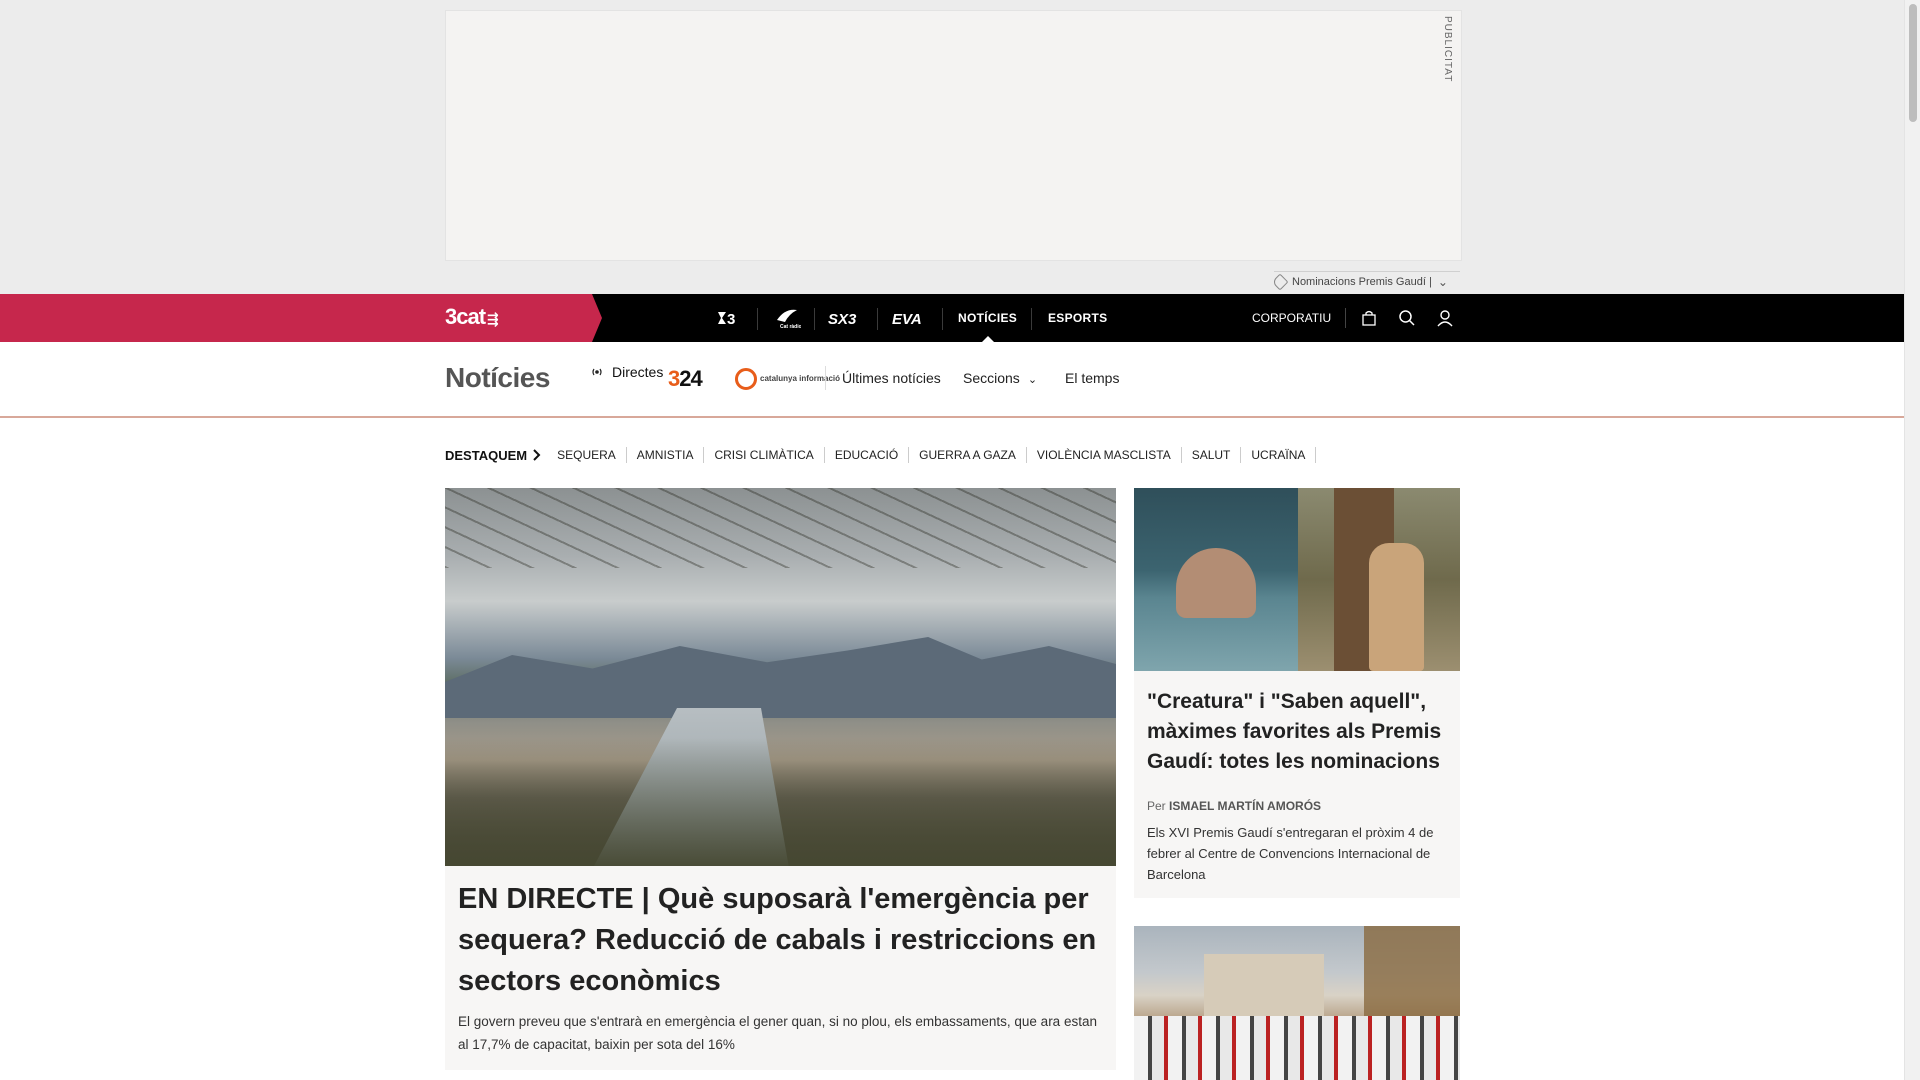  I want to click on 324-logo-text: 24, so click(691, 378).